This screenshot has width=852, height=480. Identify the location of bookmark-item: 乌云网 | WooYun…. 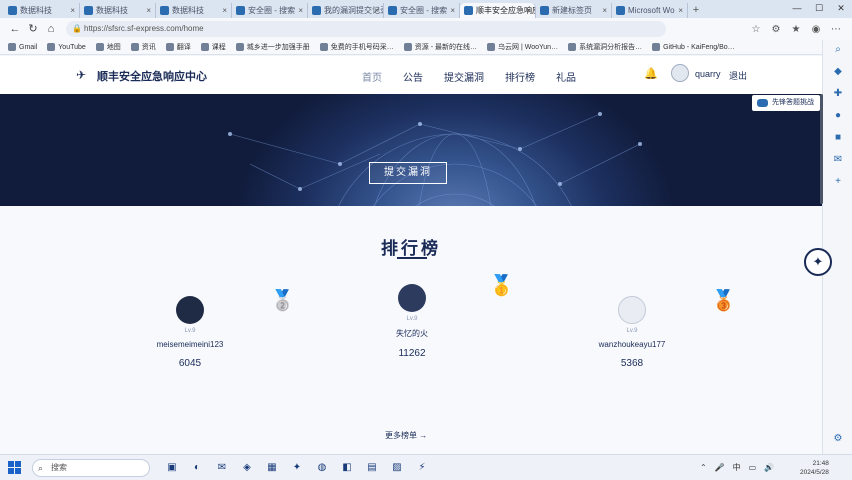
(522, 47).